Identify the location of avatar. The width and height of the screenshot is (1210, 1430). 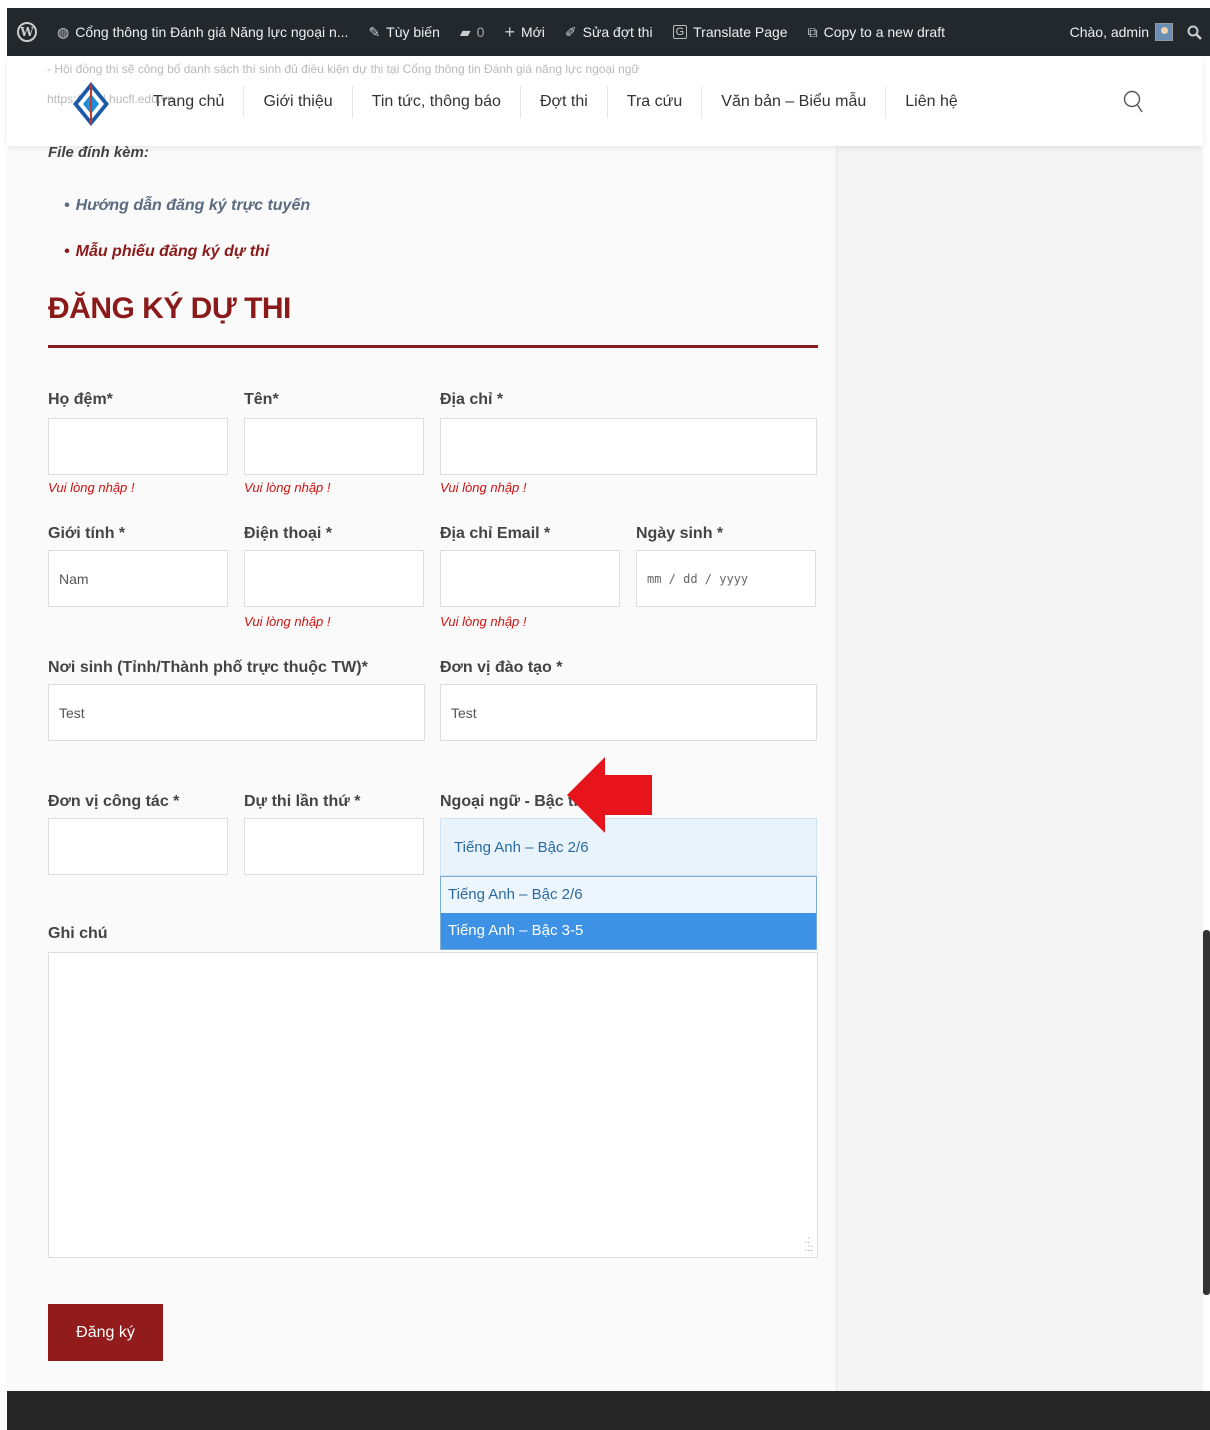
(1164, 32).